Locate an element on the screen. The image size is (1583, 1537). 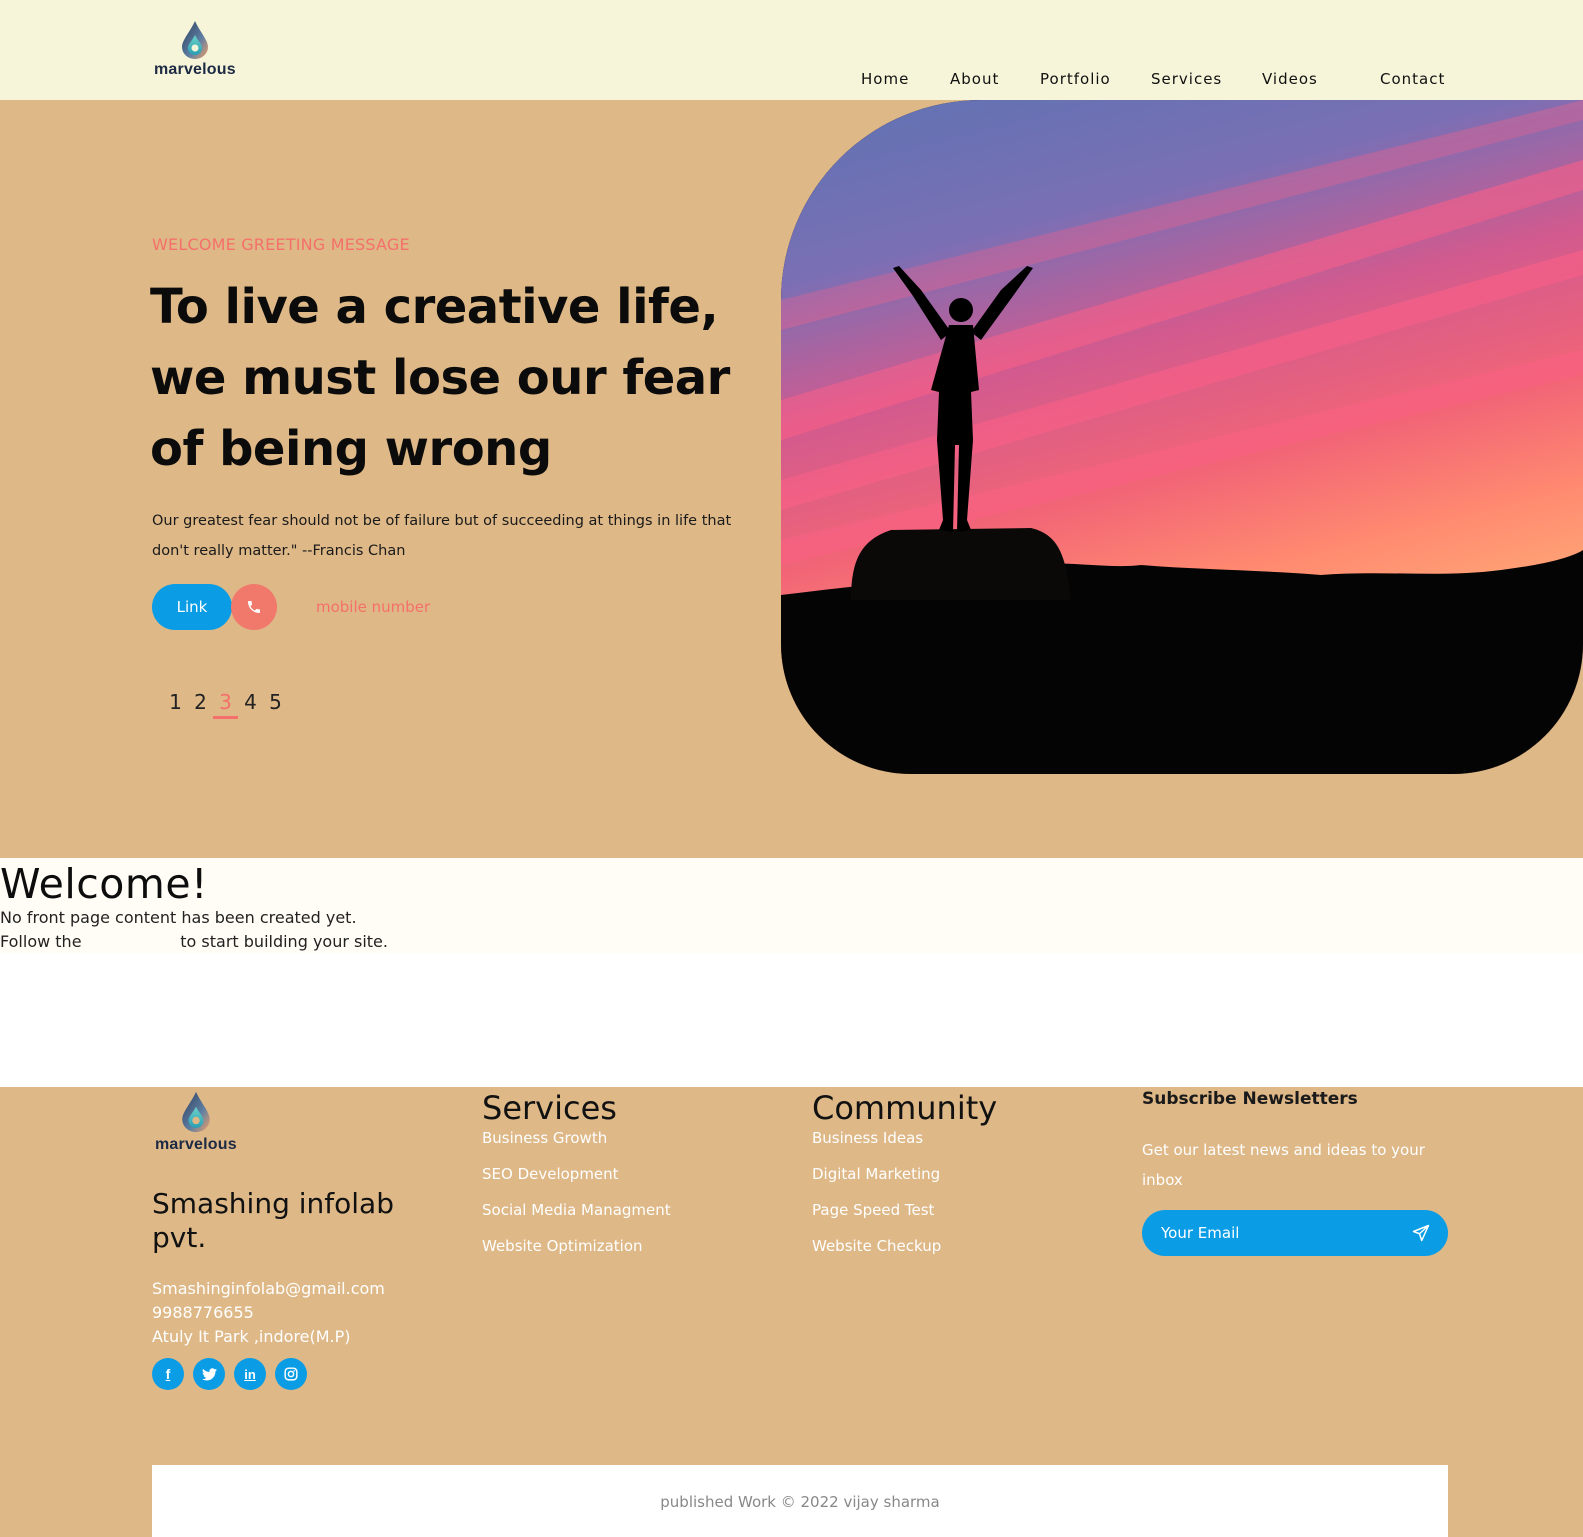
email-subscribe-box is located at coordinates (1295, 1233).